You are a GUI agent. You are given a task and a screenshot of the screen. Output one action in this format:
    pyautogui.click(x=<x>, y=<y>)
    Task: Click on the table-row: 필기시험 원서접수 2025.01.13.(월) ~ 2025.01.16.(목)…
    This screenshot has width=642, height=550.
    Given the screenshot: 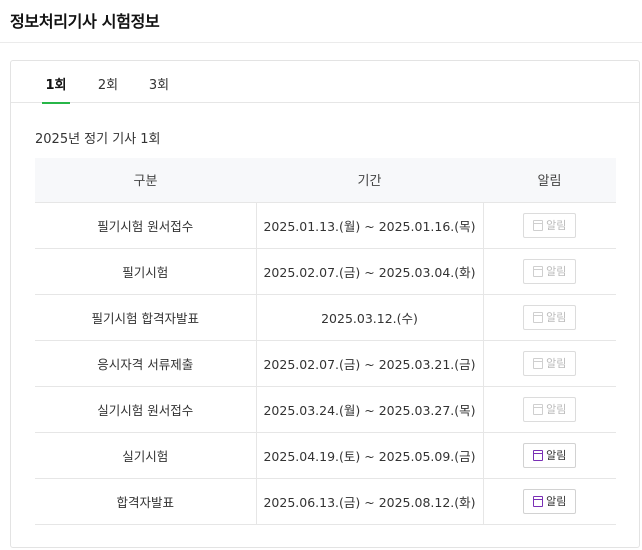 What is the action you would take?
    pyautogui.click(x=325, y=225)
    